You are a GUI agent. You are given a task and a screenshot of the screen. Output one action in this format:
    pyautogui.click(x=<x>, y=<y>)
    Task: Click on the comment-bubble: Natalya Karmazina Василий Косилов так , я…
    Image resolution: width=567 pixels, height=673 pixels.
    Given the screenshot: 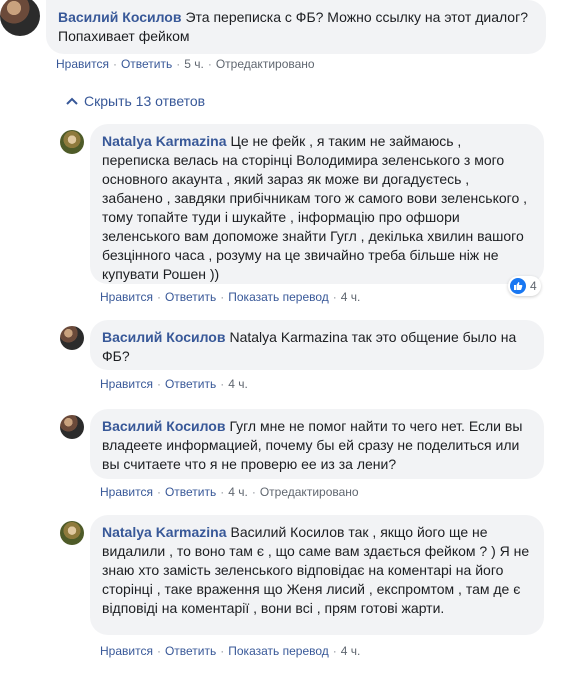 What is the action you would take?
    pyautogui.click(x=317, y=575)
    